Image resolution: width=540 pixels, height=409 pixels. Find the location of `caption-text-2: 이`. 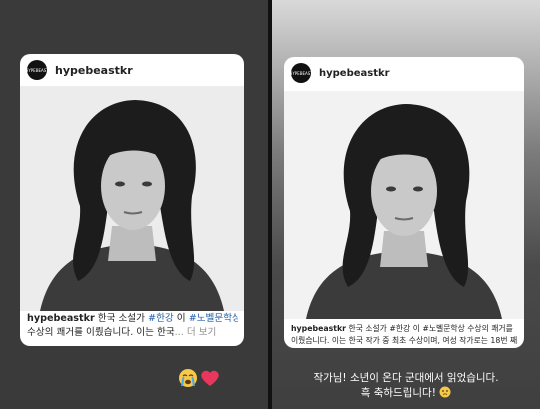

caption-text-2: 이 is located at coordinates (181, 318).